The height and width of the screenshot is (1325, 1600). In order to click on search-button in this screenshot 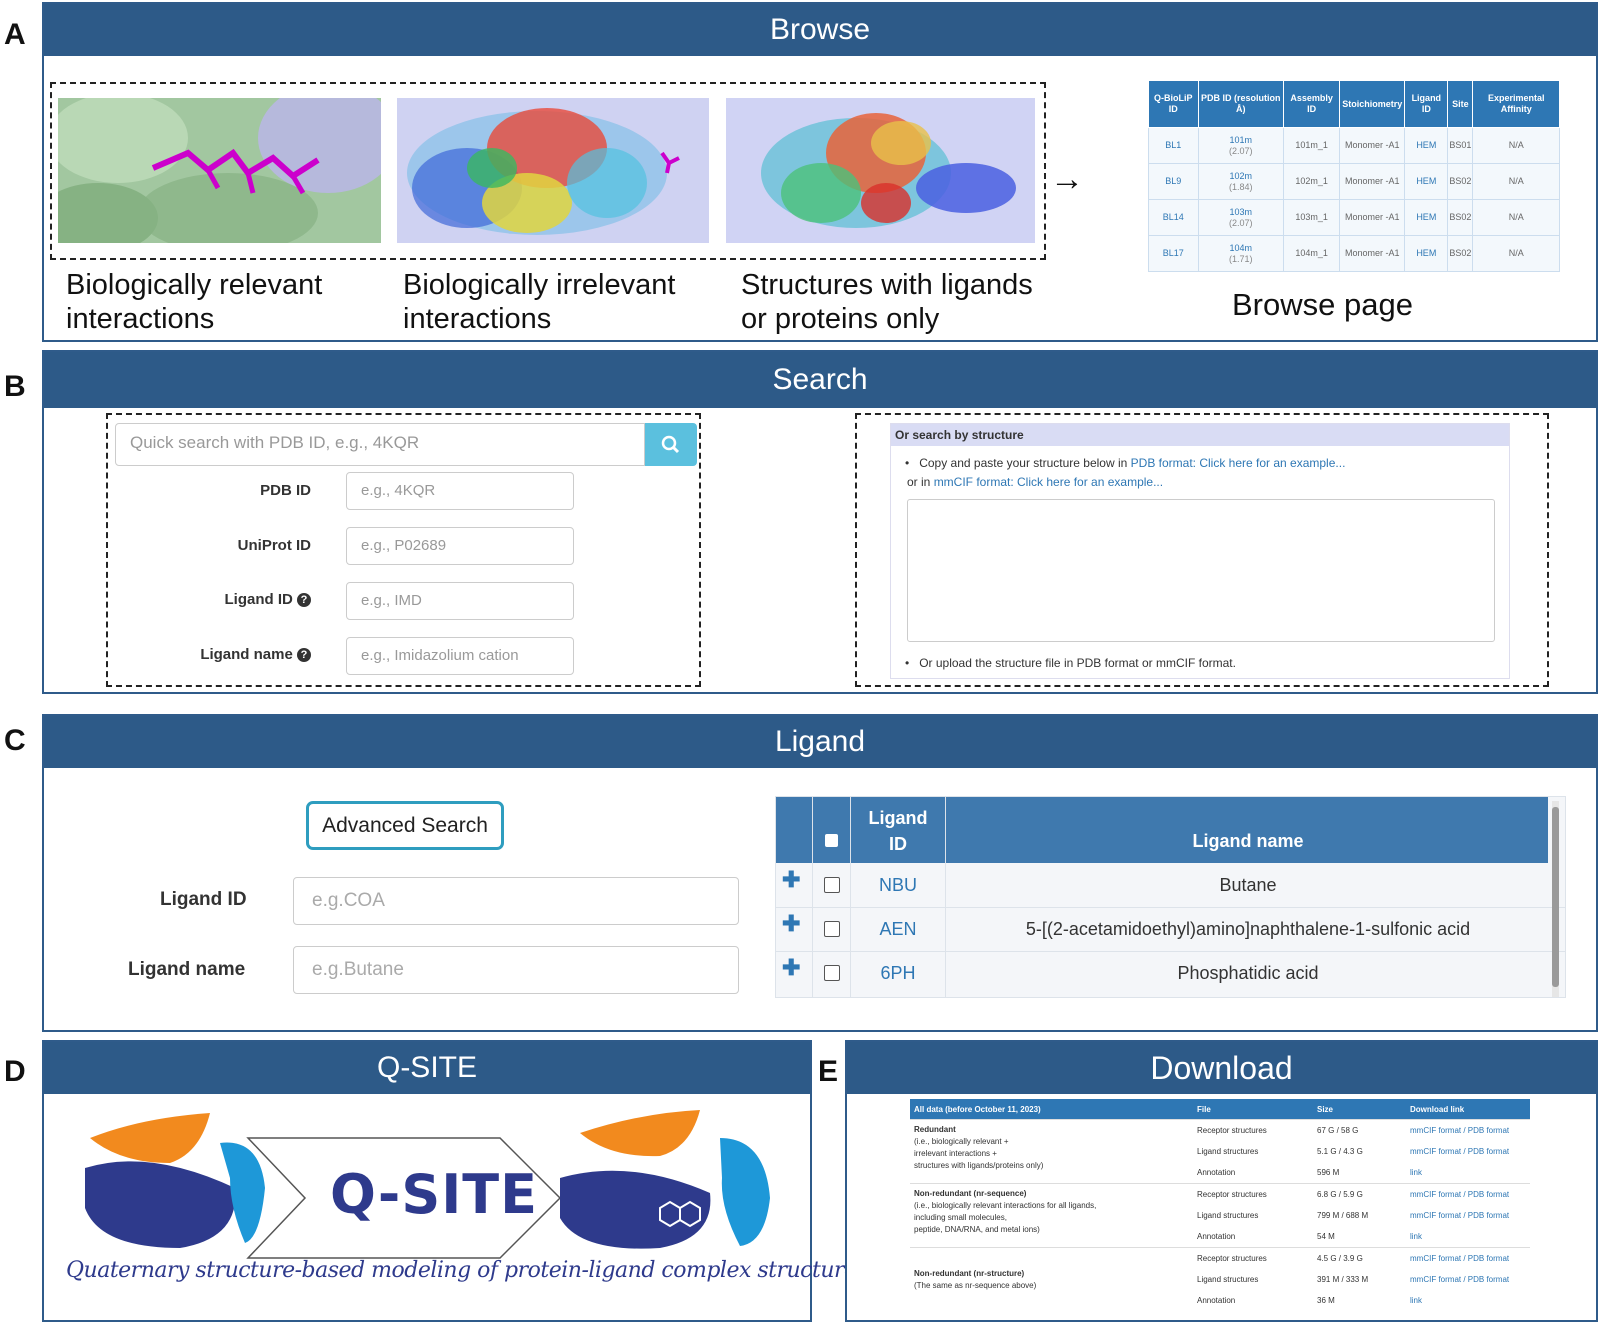, I will do `click(671, 444)`.